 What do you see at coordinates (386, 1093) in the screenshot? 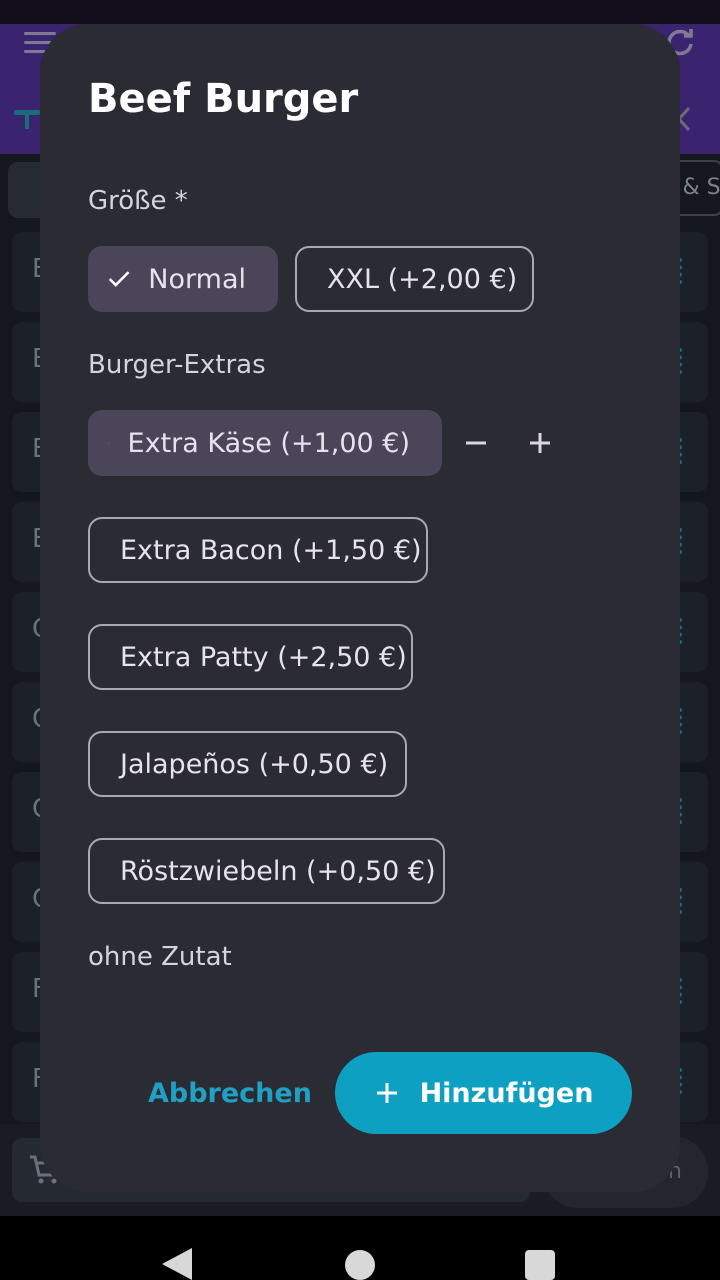
I see `plus-icon` at bounding box center [386, 1093].